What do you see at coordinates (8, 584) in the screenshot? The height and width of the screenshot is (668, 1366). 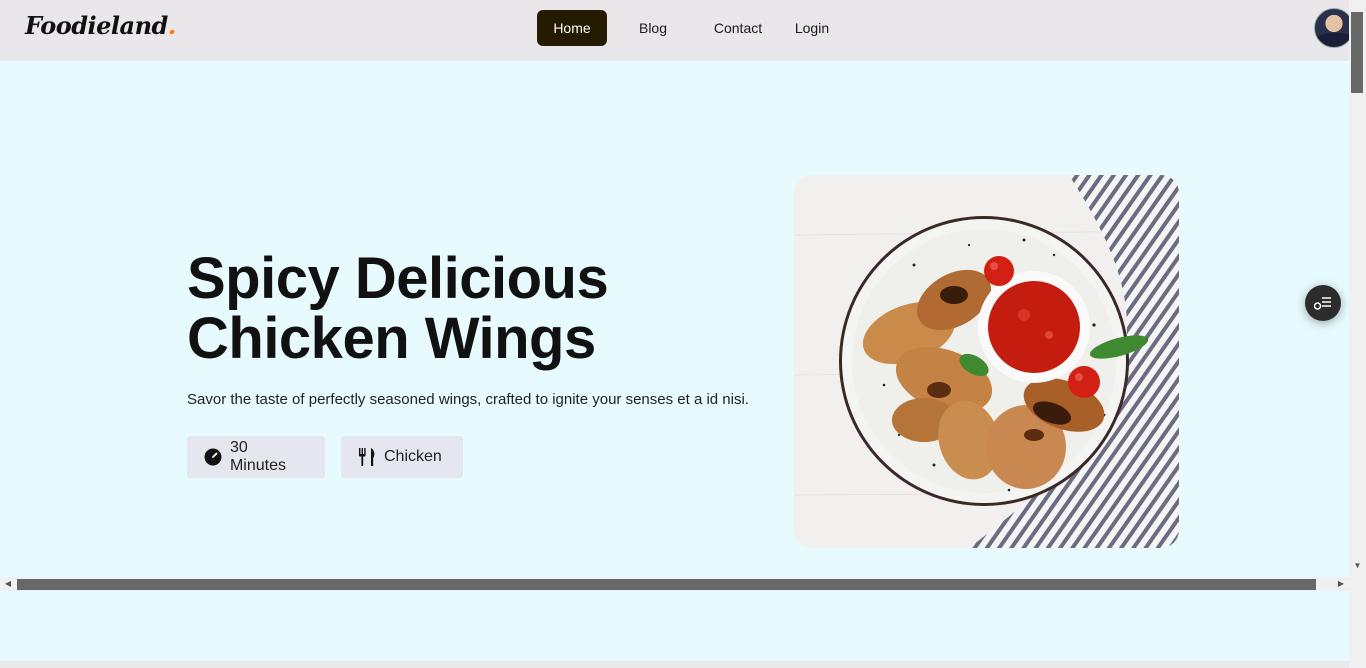 I see `scroll-left-arrow-icon: ◀` at bounding box center [8, 584].